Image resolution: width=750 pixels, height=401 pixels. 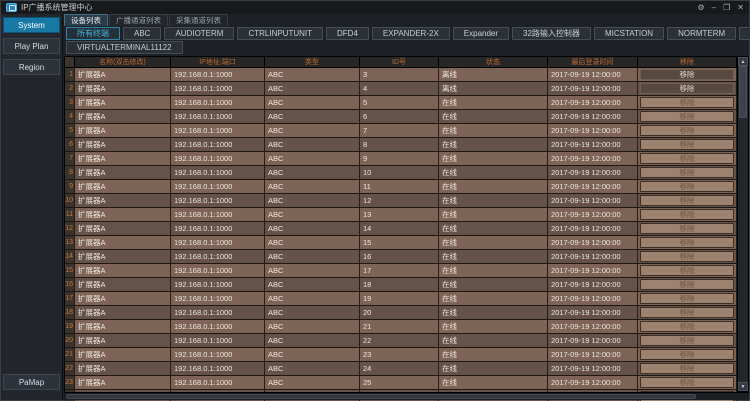 What do you see at coordinates (198, 20) in the screenshot?
I see `tab-list-2: 采集通道列表` at bounding box center [198, 20].